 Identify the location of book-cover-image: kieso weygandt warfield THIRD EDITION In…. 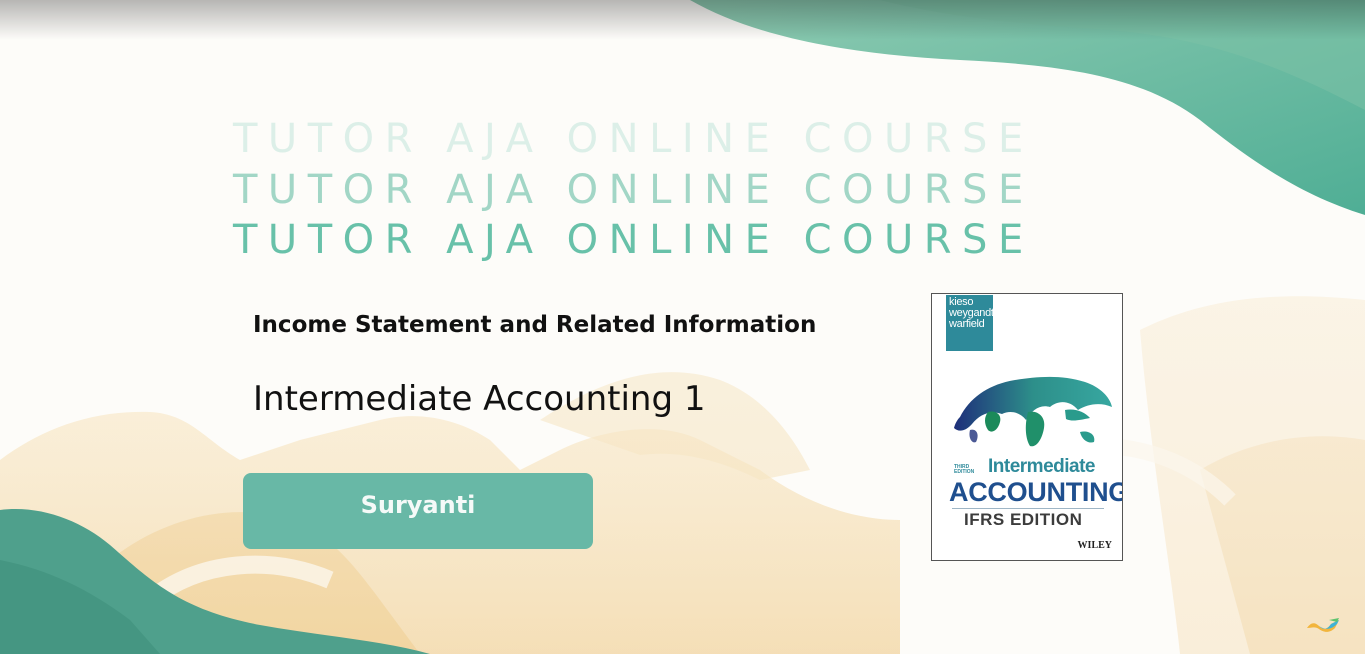
(1027, 427).